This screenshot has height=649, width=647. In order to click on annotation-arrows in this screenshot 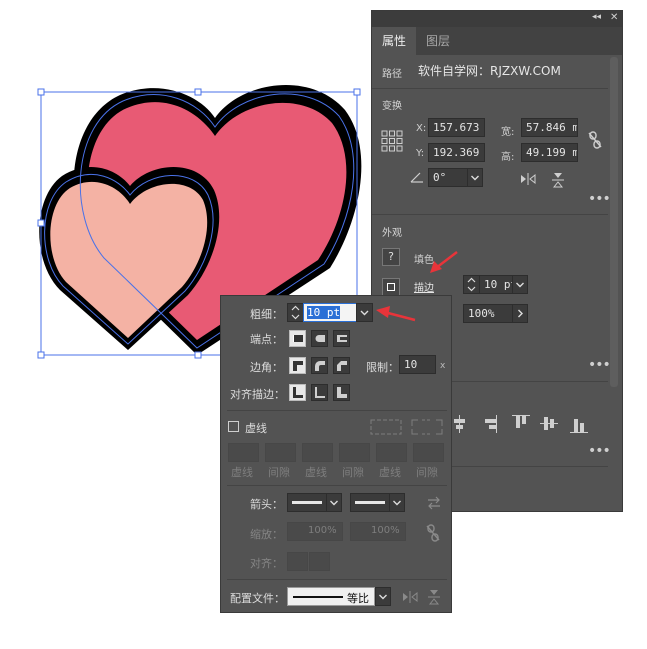, I will do `click(417, 286)`.